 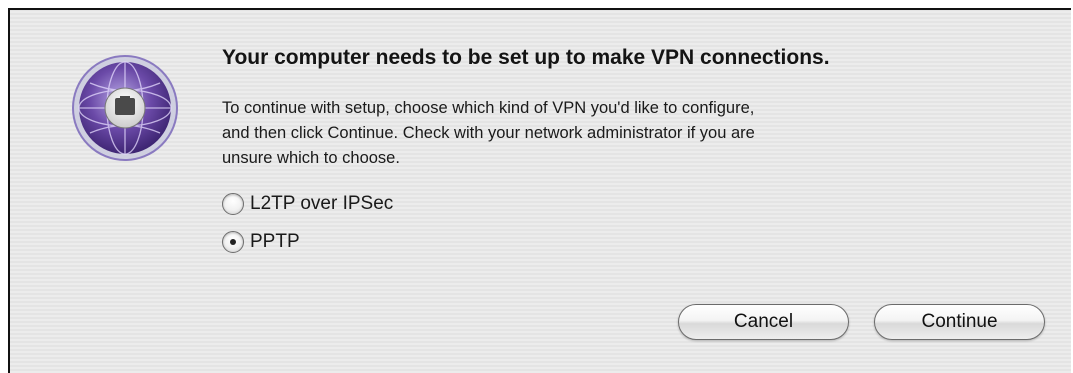 I want to click on radio-option-pptp: PPTP, so click(x=261, y=242).